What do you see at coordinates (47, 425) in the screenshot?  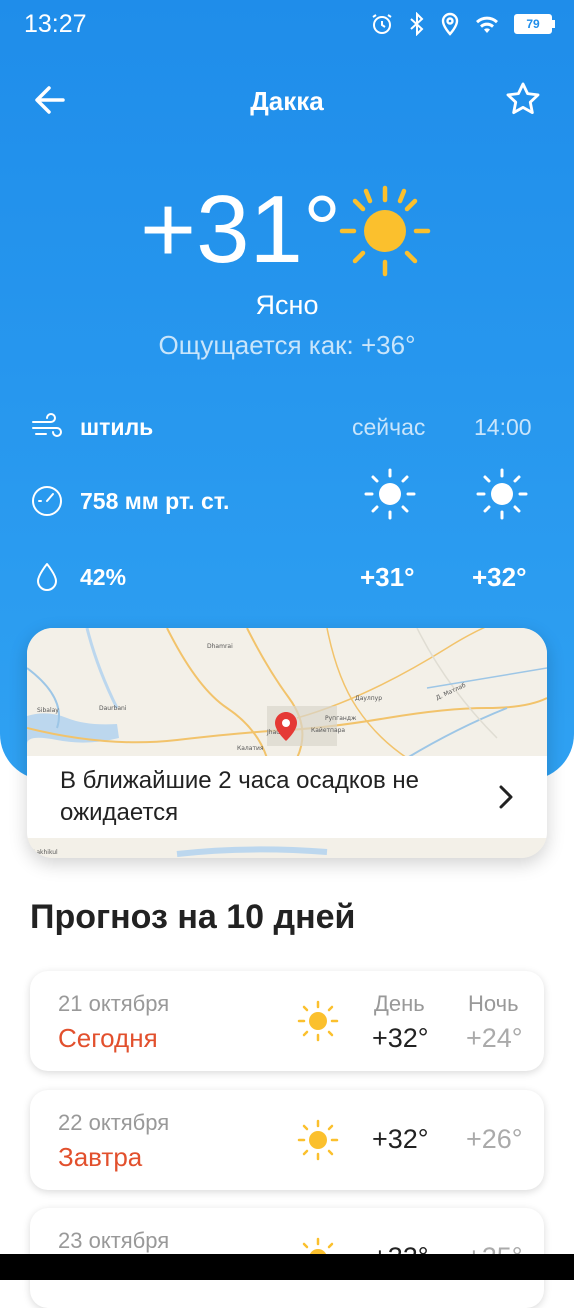 I see `wind-icon` at bounding box center [47, 425].